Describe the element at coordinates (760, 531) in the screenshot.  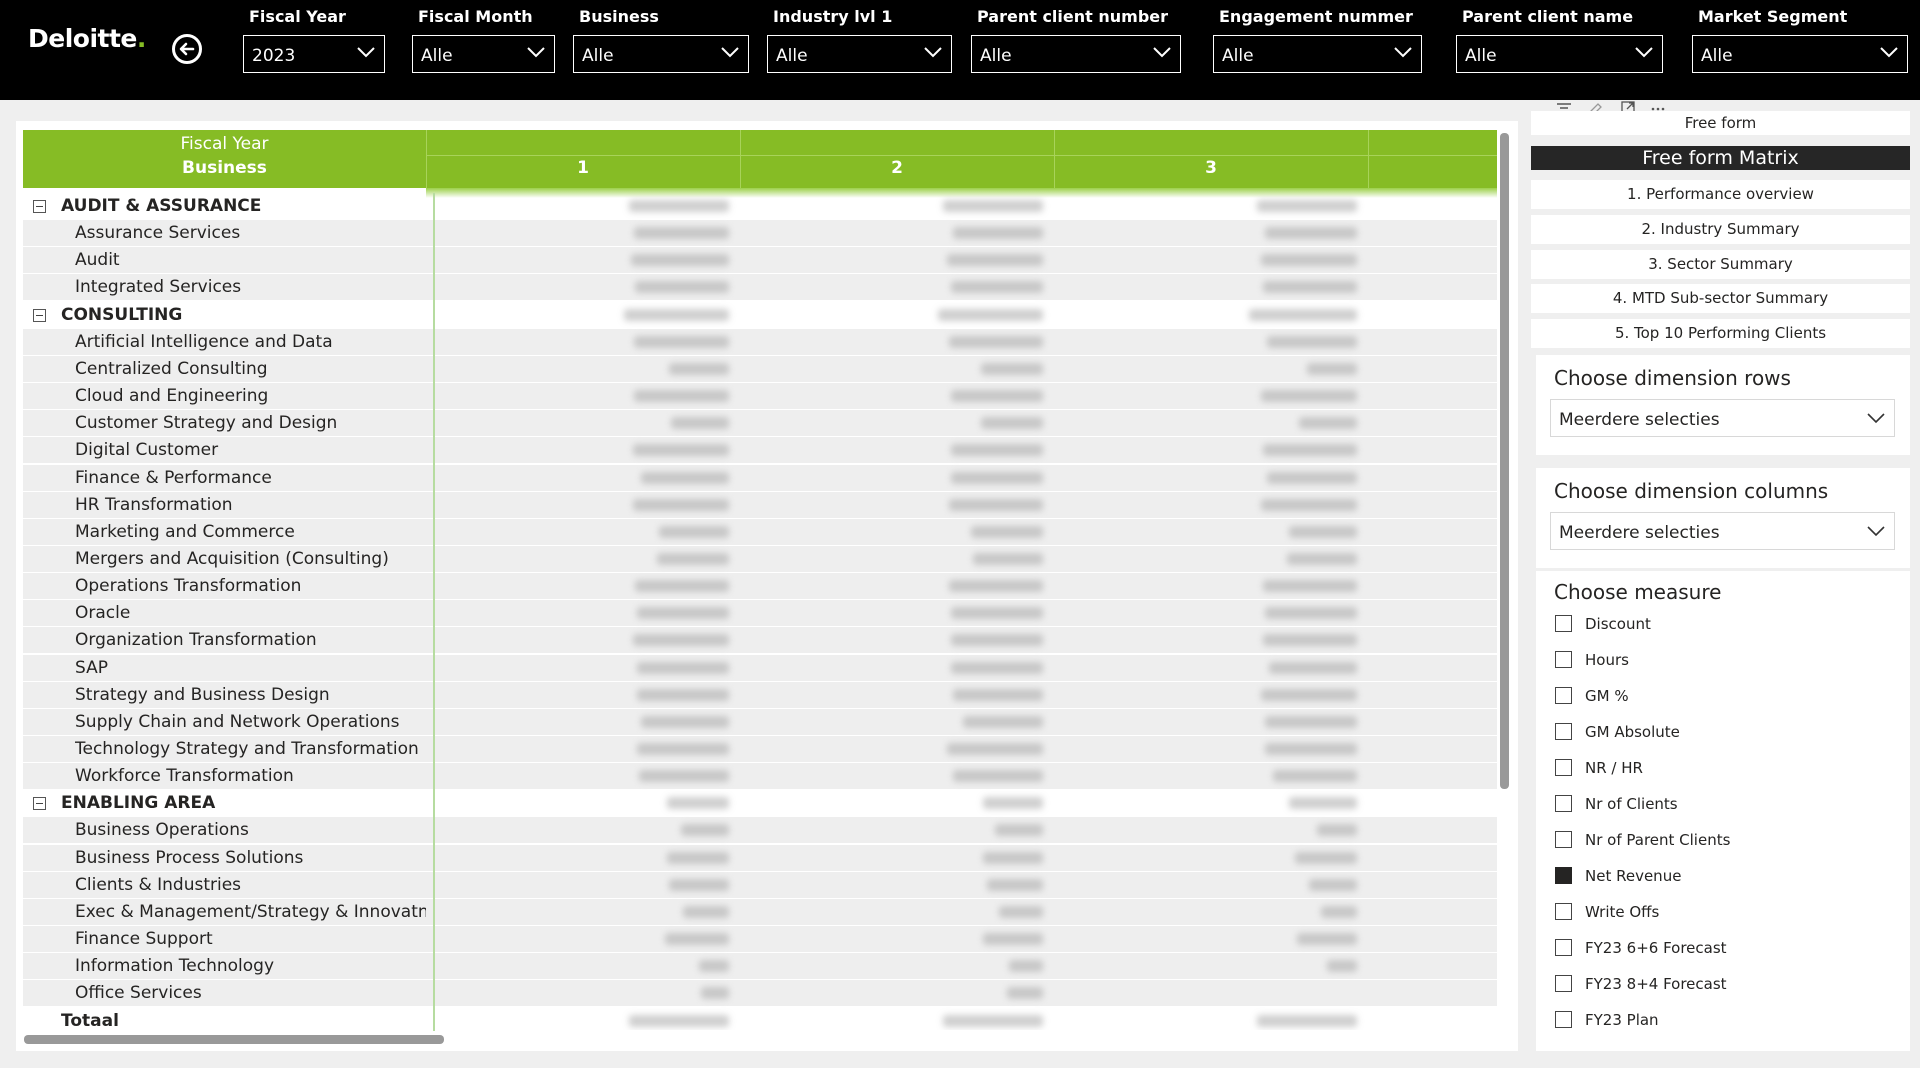
I see `matrix-row: Marketing and Commerce` at that location.